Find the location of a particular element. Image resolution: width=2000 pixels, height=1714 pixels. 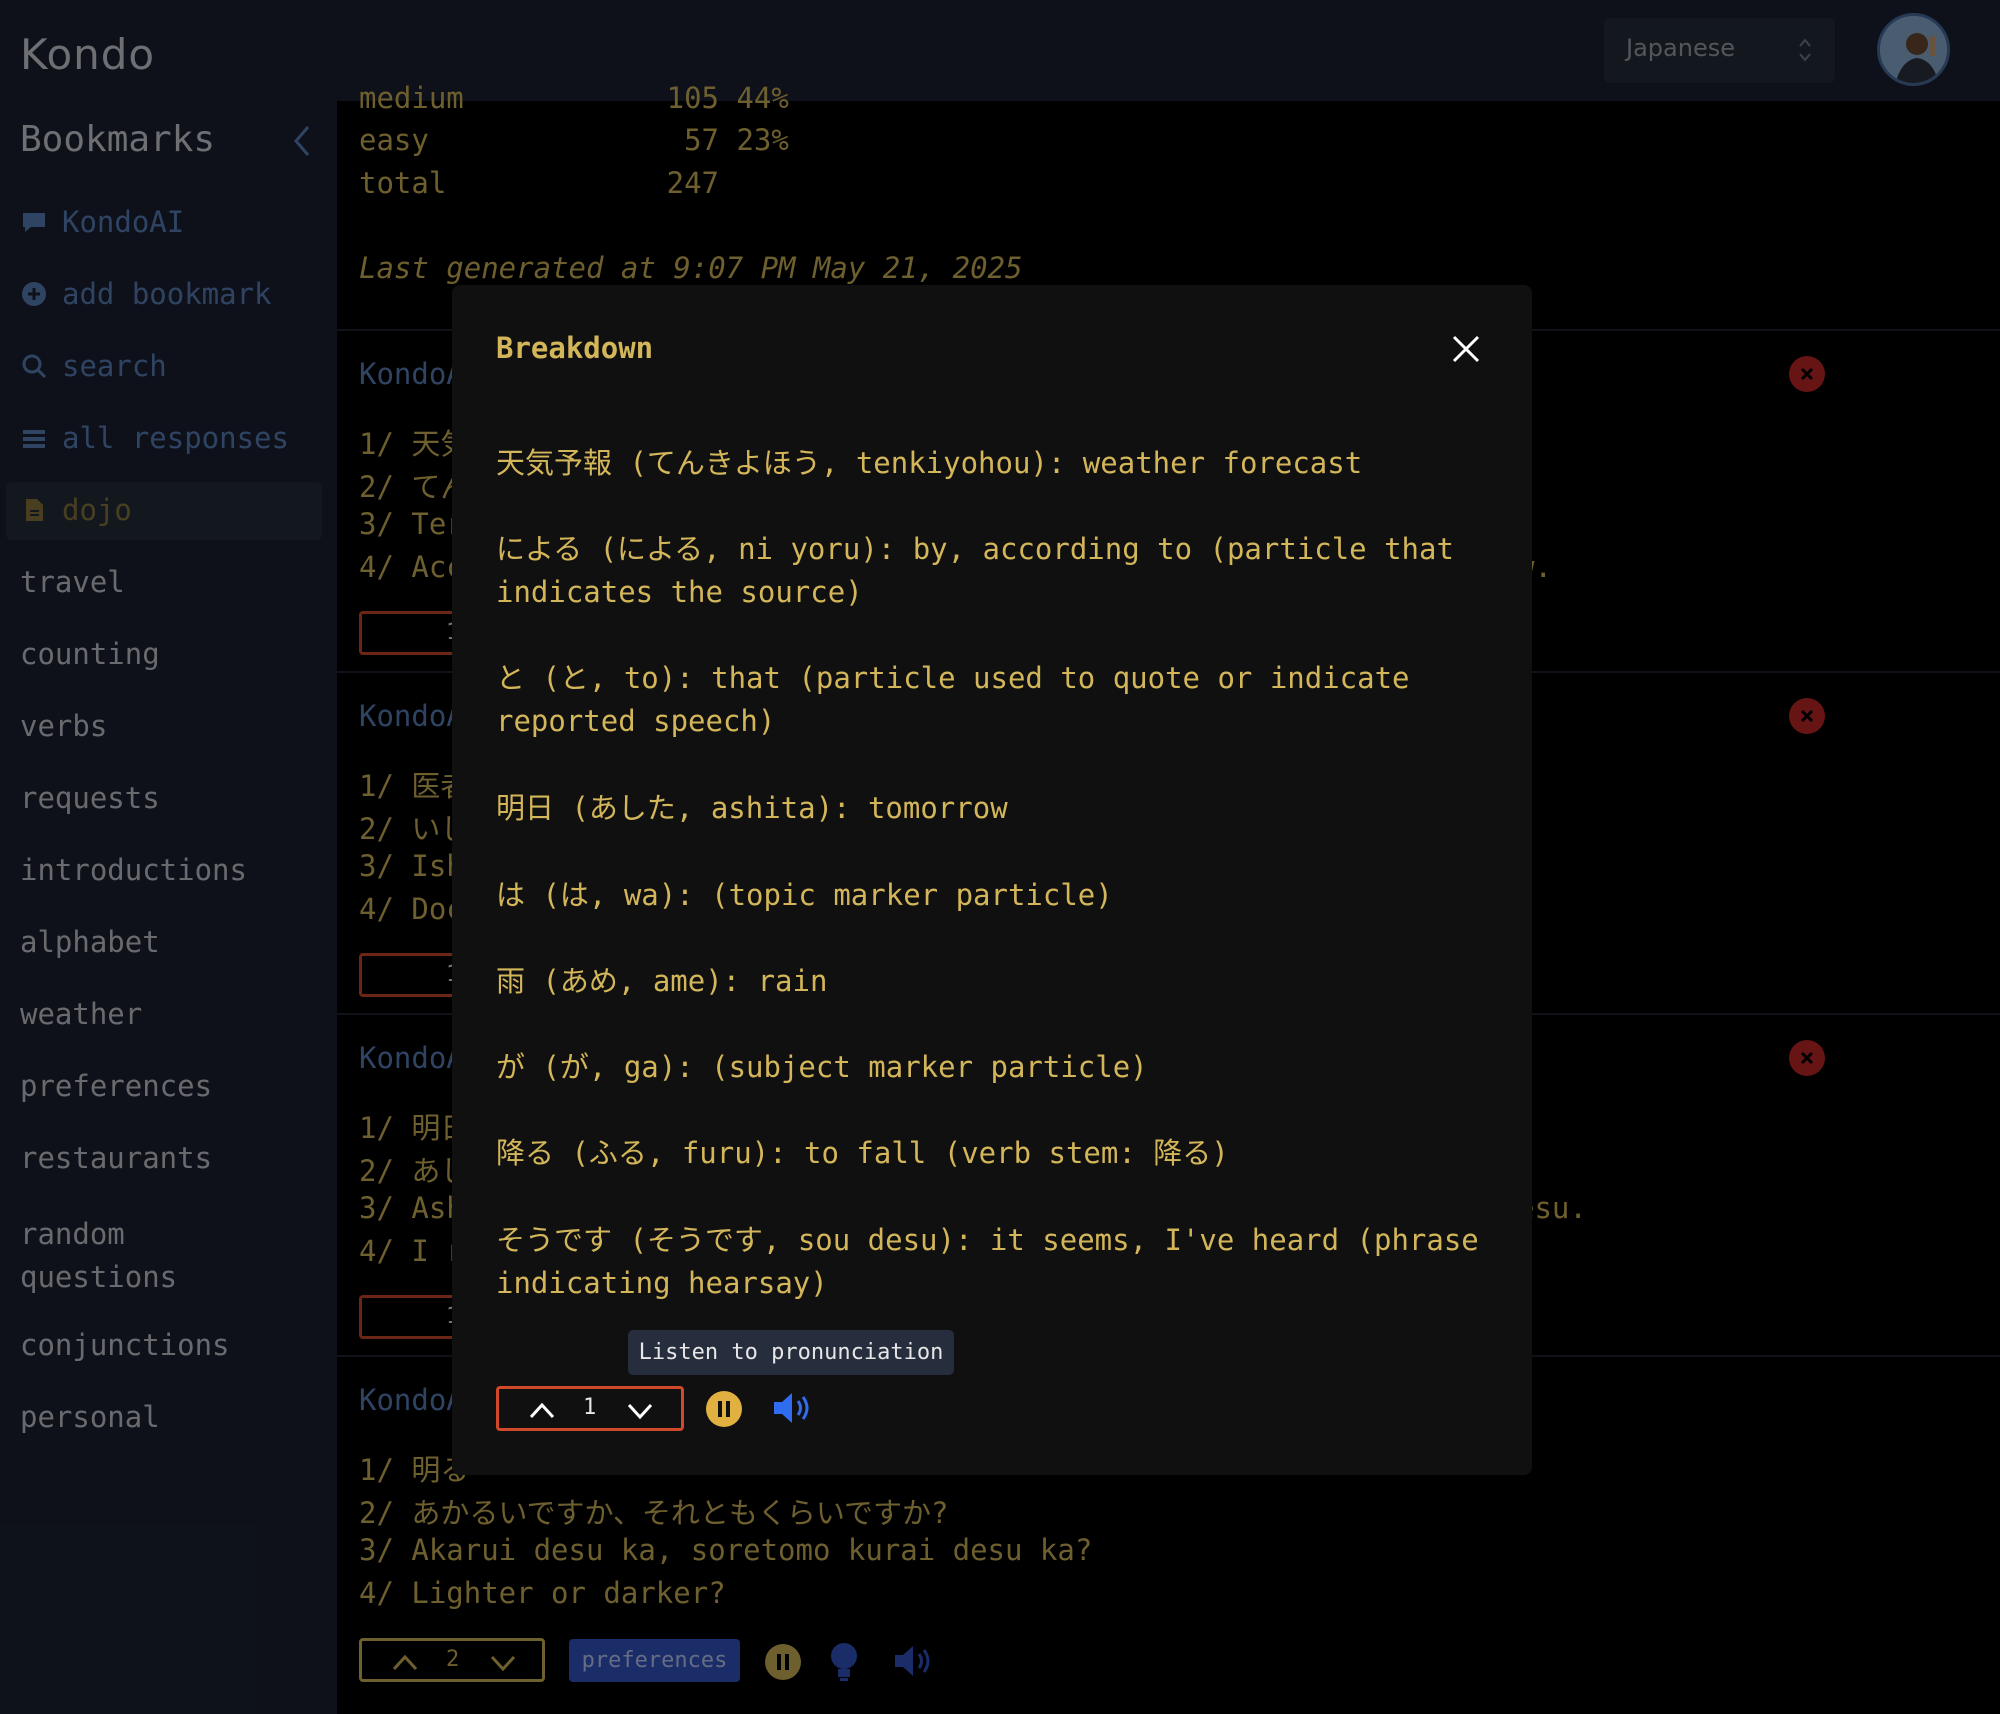

close-icon is located at coordinates (1466, 349).